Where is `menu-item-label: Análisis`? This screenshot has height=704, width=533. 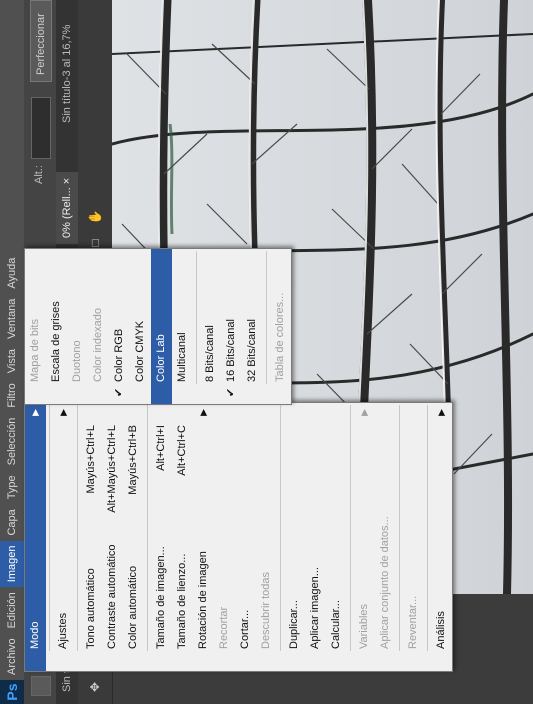
menu-item-label: Análisis is located at coordinates (441, 630).